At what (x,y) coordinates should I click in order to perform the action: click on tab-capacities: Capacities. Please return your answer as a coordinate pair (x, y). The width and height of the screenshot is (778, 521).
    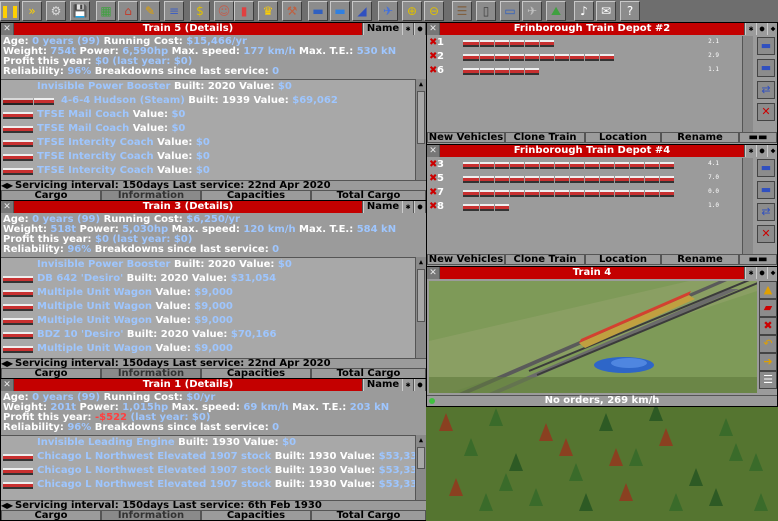
    Looking at the image, I should click on (256, 515).